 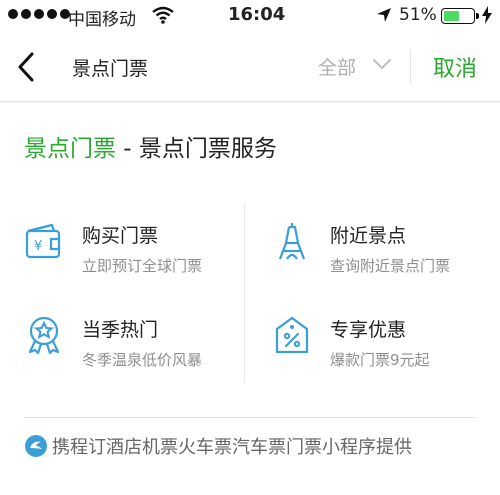 I want to click on battery-icon, so click(x=460, y=16).